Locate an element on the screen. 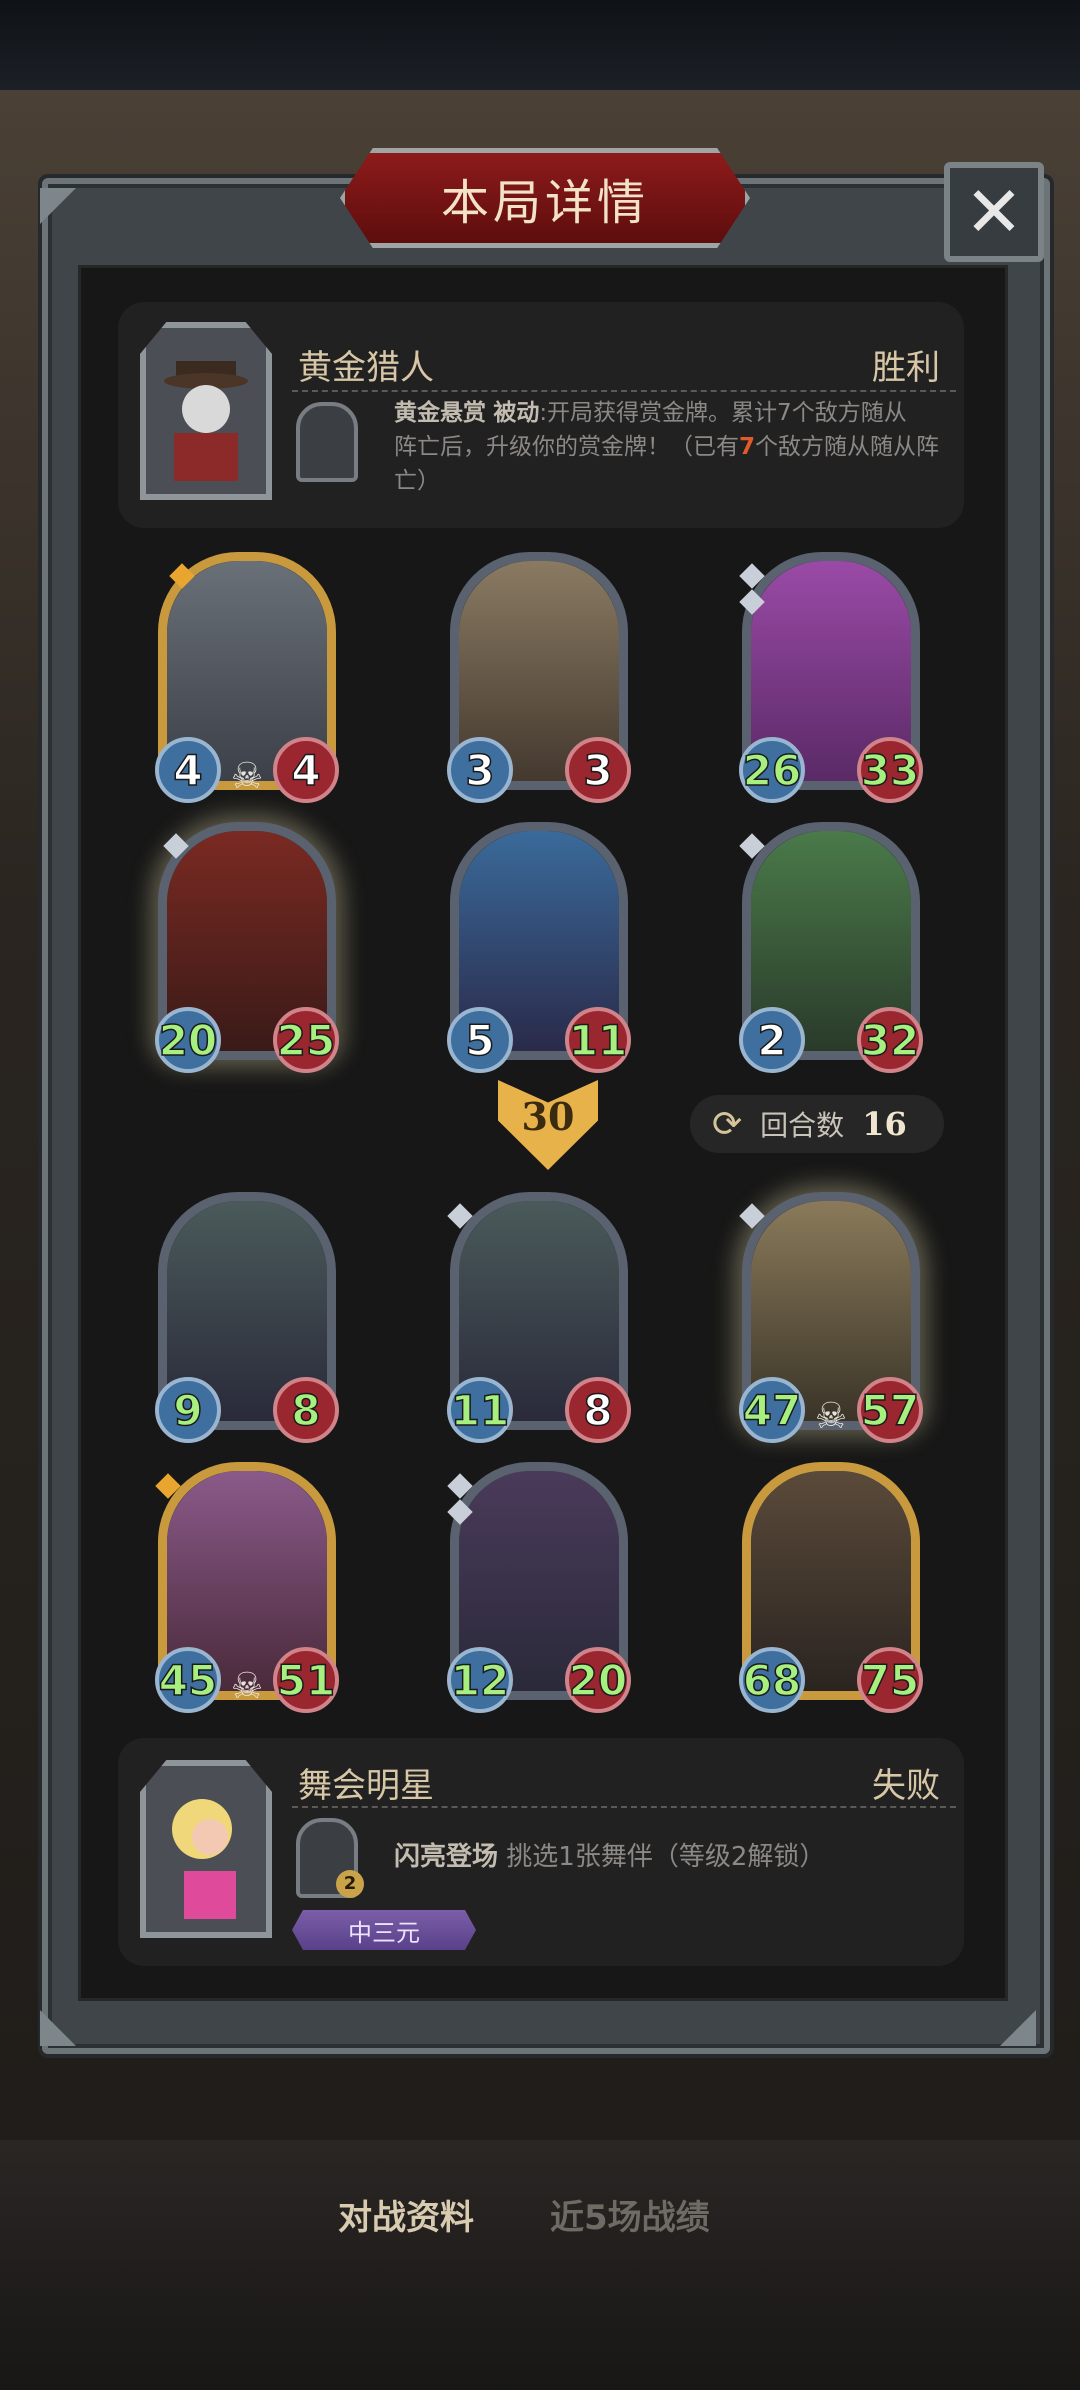 This screenshot has height=2390, width=1080. hero-name: 舞会明星 is located at coordinates (366, 1786).